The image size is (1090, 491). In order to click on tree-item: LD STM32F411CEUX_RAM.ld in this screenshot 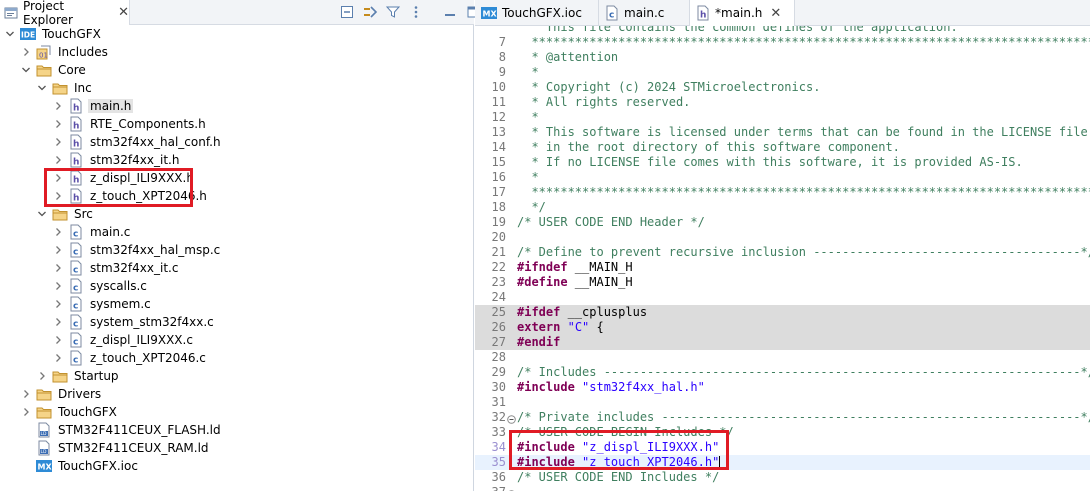, I will do `click(105, 448)`.